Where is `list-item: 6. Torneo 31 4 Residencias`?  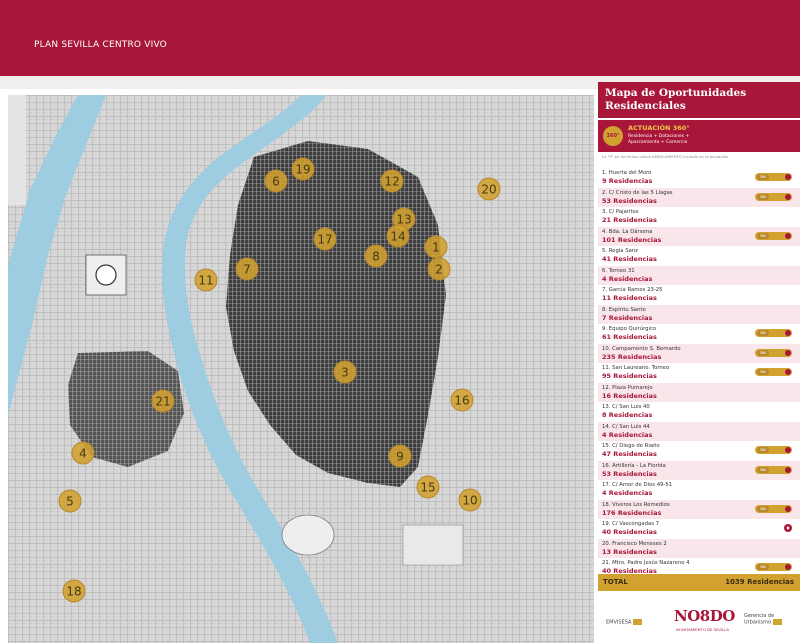
list-item: 6. Torneo 31 4 Residencias is located at coordinates (699, 275).